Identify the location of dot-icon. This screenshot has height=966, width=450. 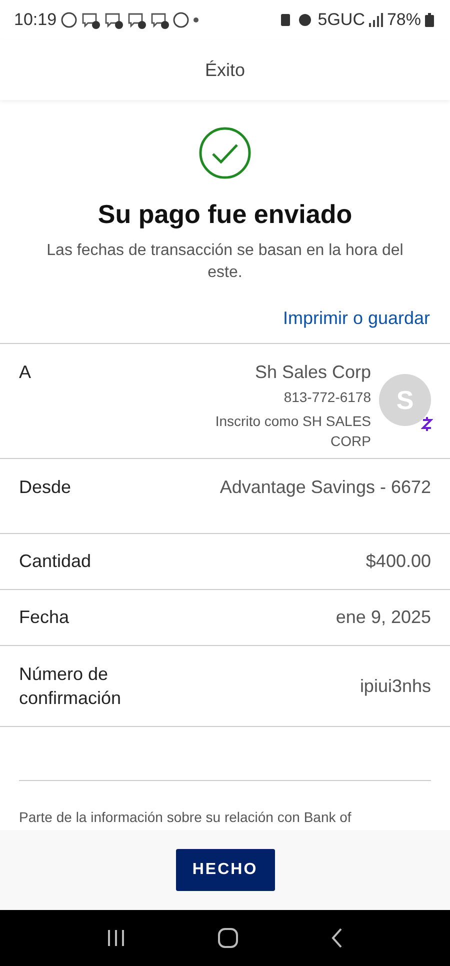
(195, 20).